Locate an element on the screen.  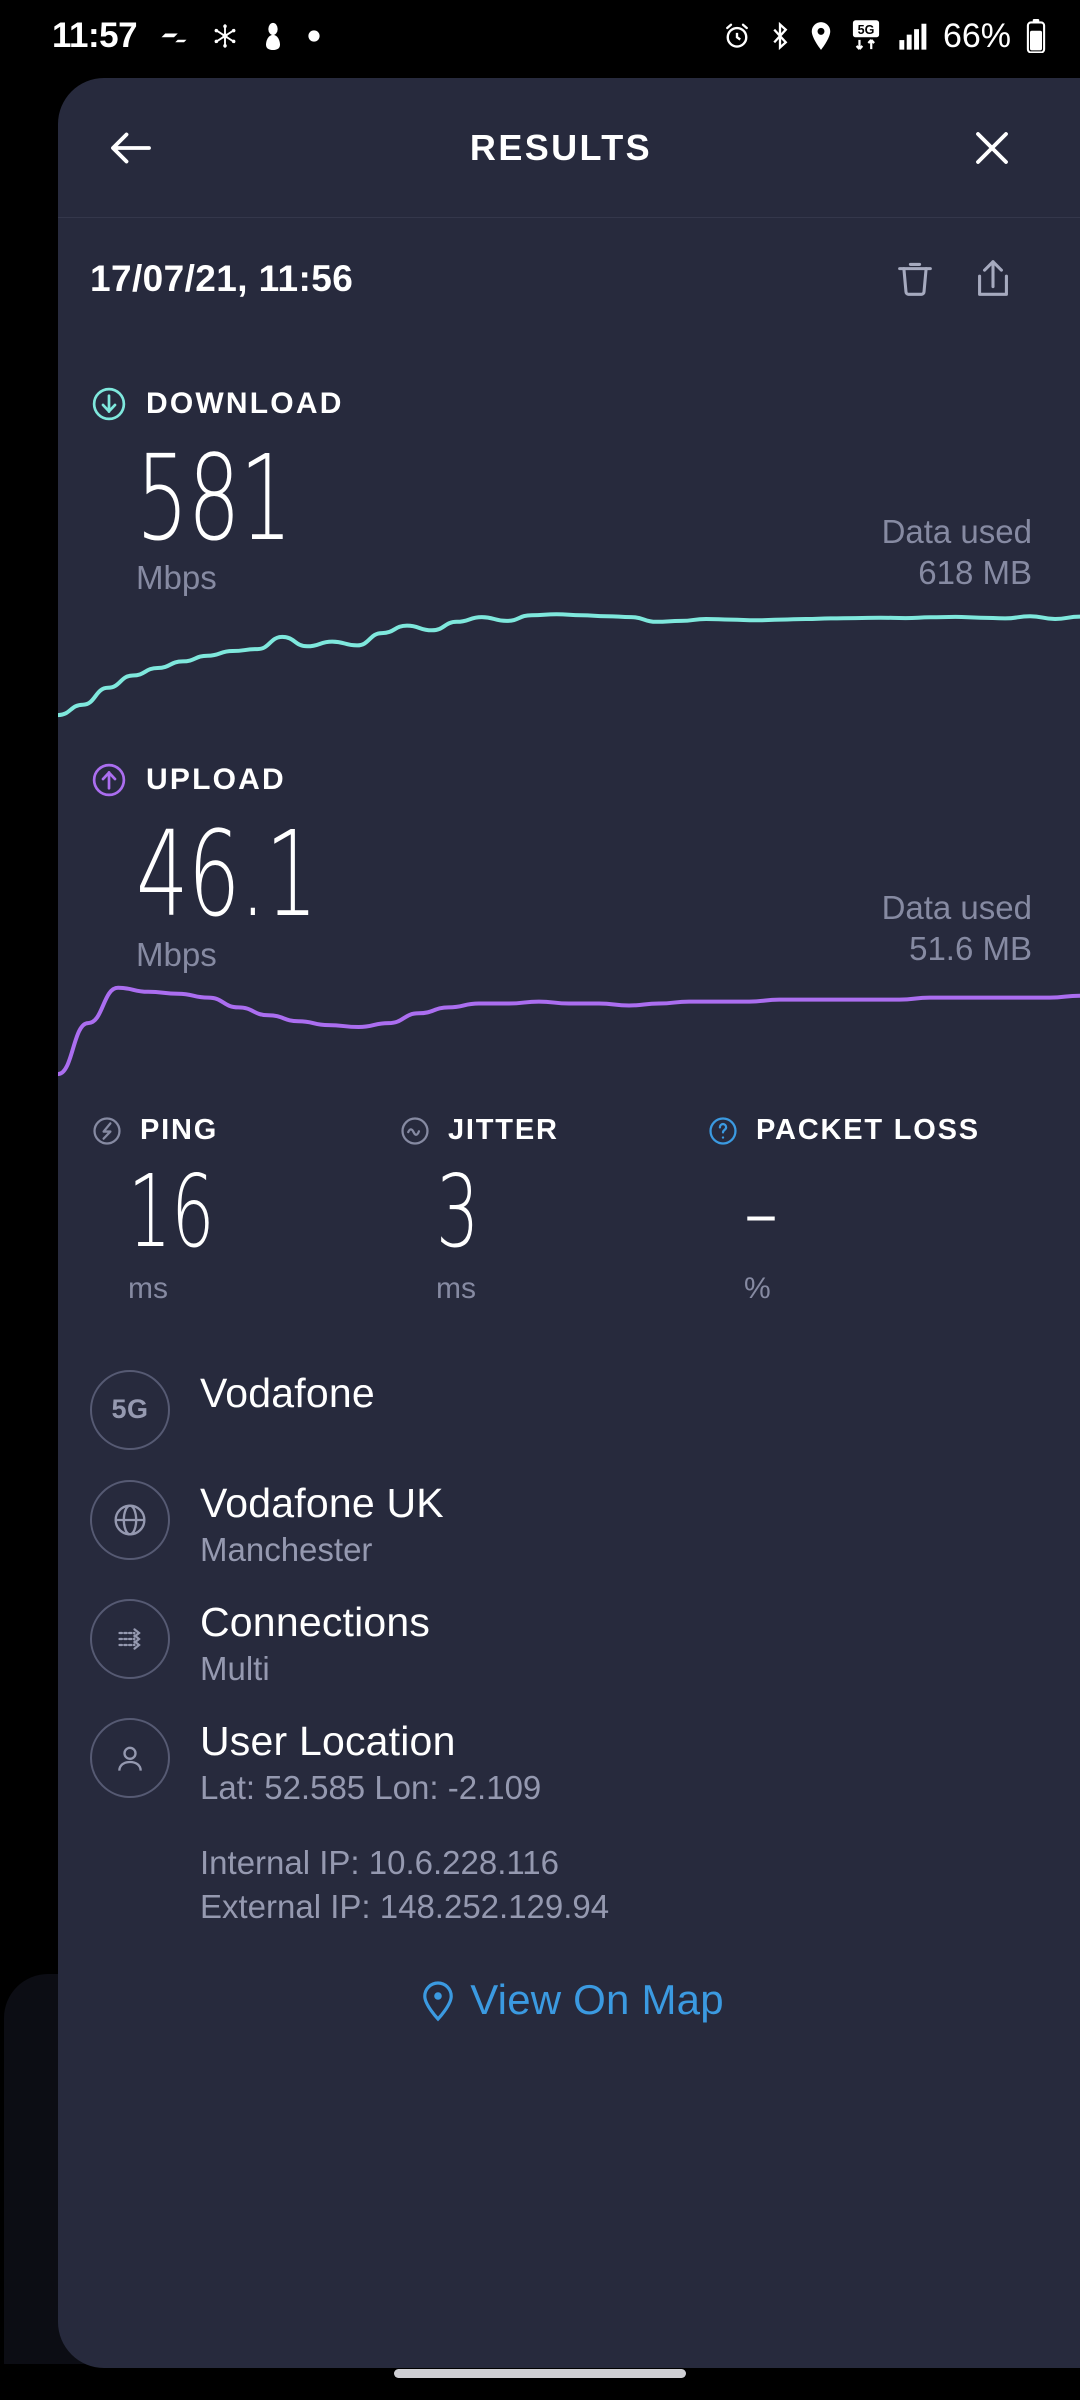
f1-icon is located at coordinates (174, 36).